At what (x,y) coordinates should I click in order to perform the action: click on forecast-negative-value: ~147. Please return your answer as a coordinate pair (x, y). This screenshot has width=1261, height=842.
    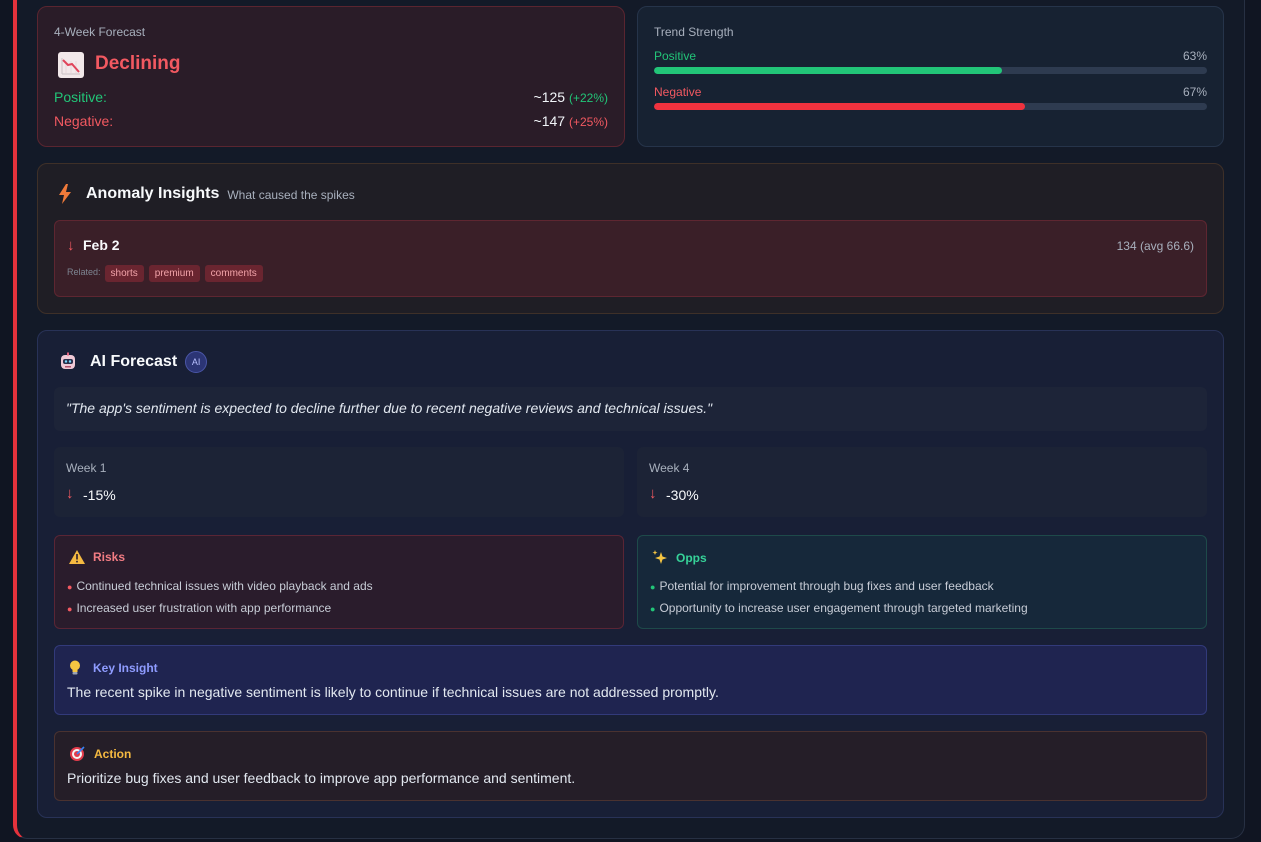
    Looking at the image, I should click on (549, 121).